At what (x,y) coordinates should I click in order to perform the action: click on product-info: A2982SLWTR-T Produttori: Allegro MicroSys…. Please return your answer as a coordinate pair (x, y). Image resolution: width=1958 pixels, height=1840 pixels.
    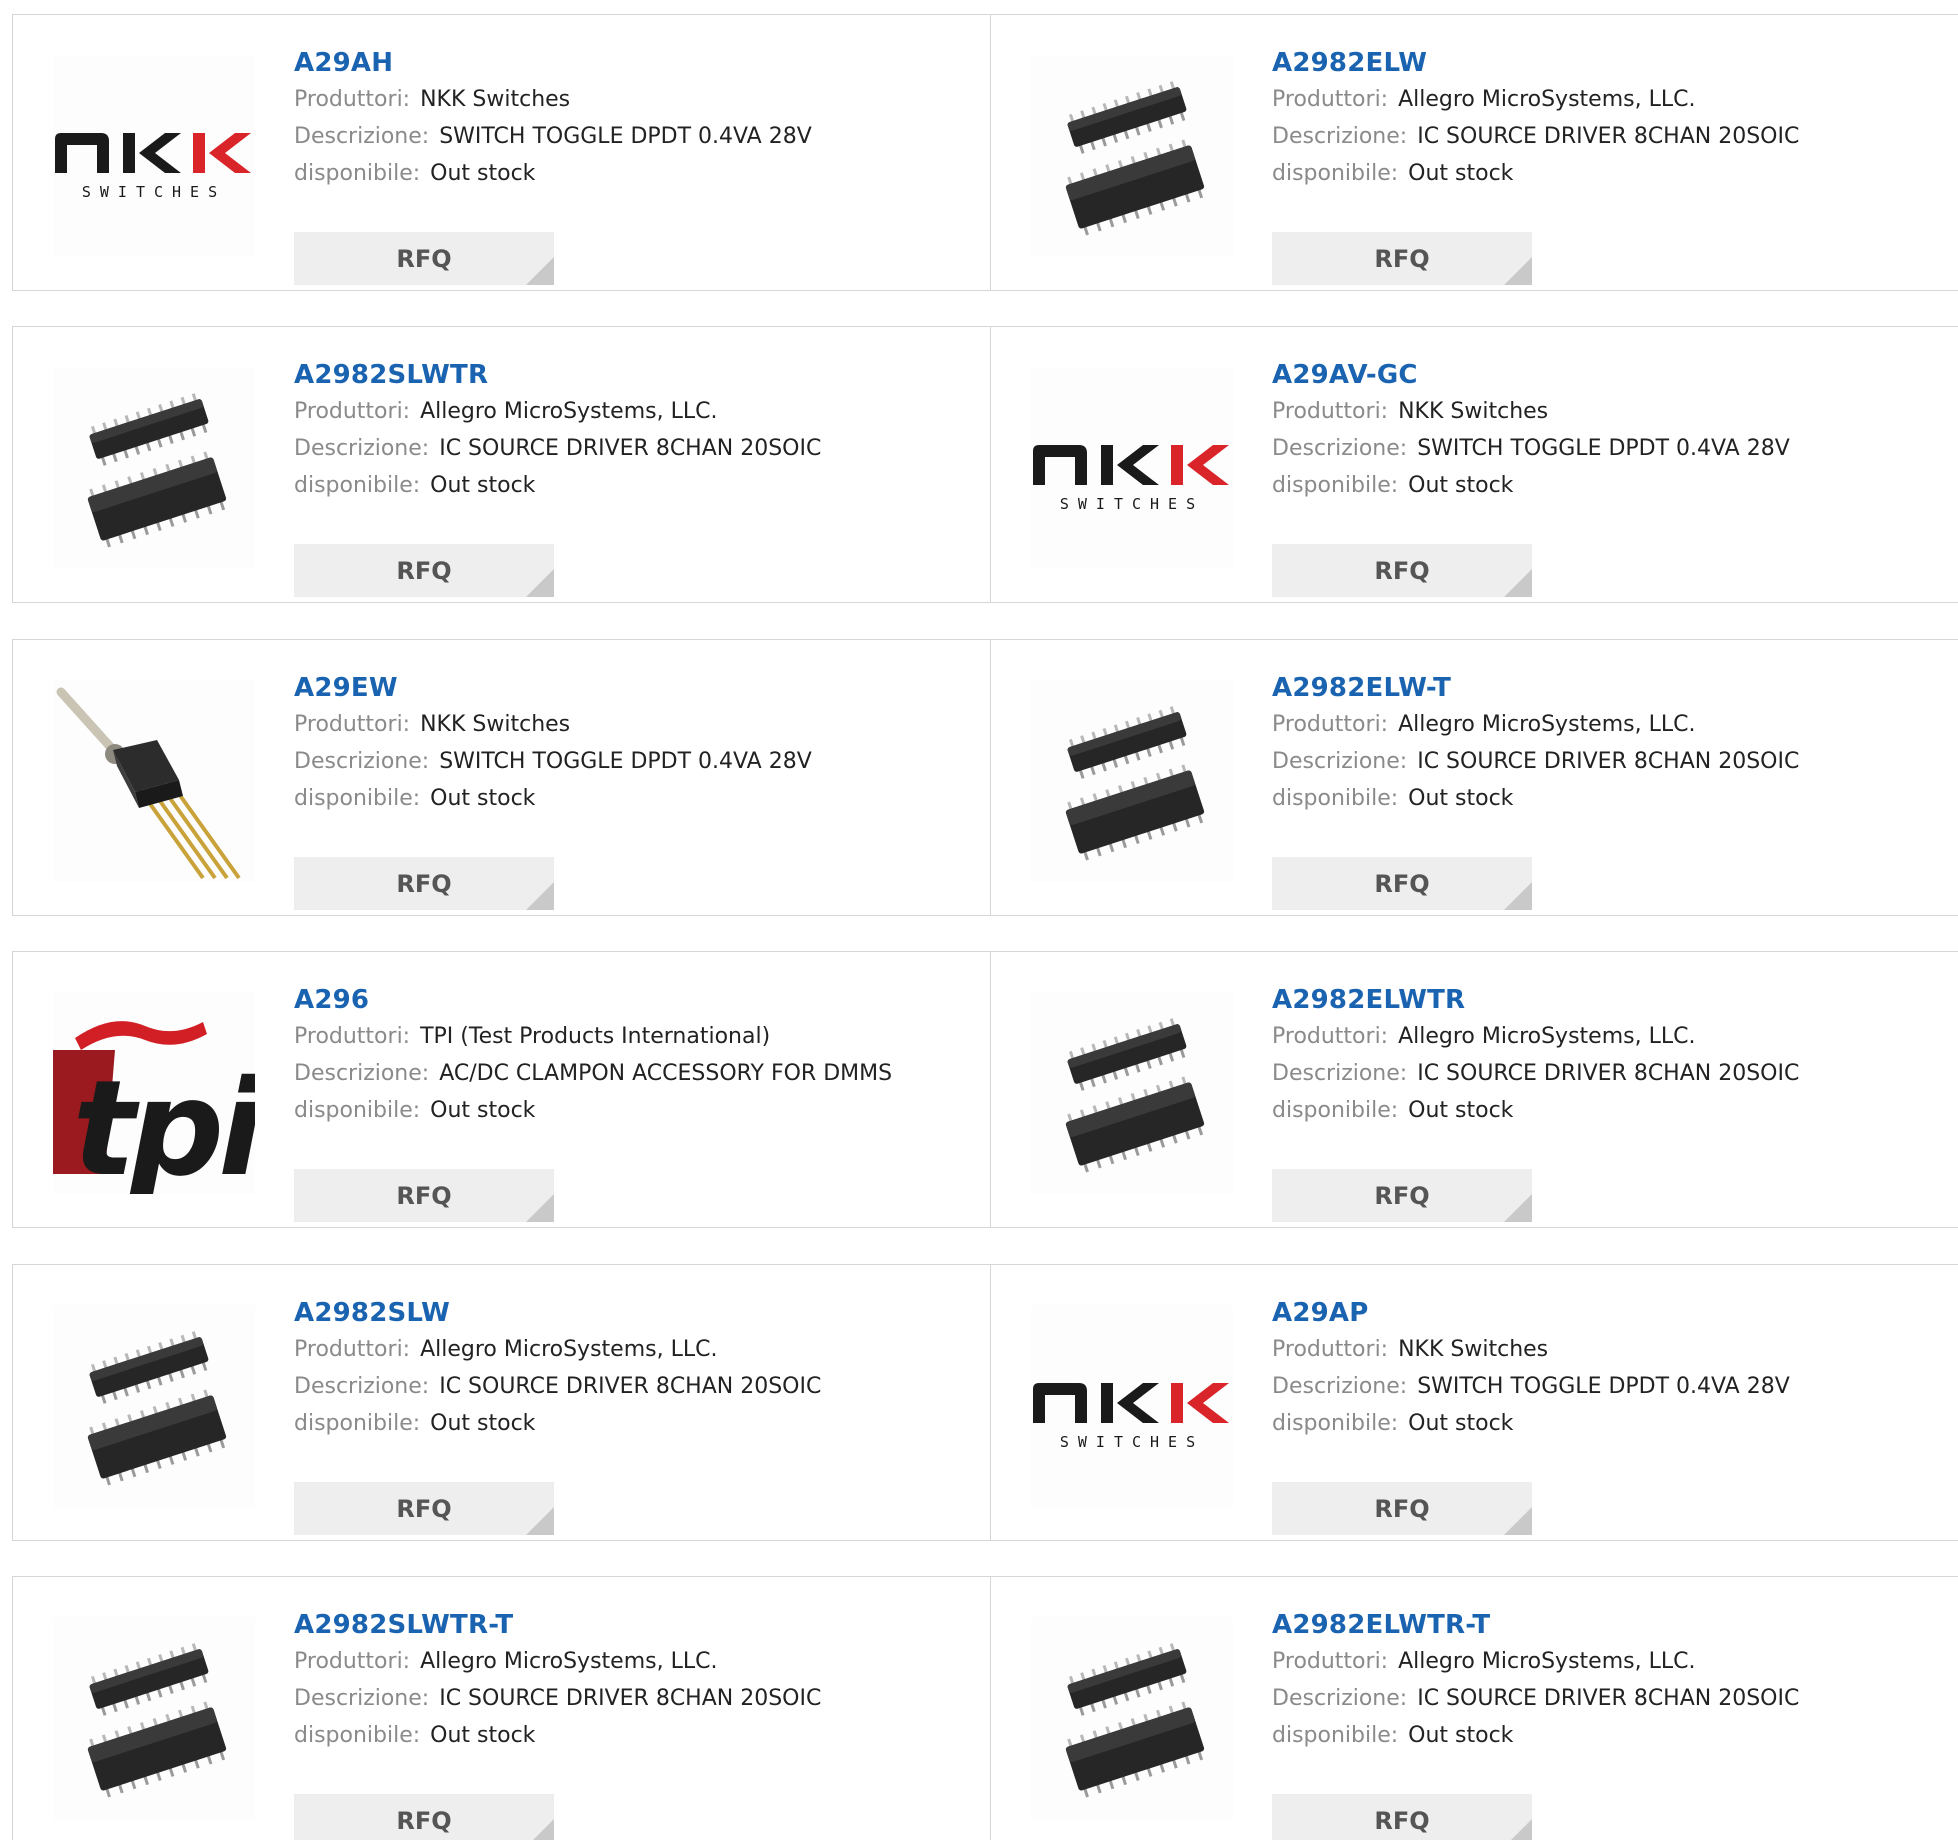
    Looking at the image, I should click on (634, 1723).